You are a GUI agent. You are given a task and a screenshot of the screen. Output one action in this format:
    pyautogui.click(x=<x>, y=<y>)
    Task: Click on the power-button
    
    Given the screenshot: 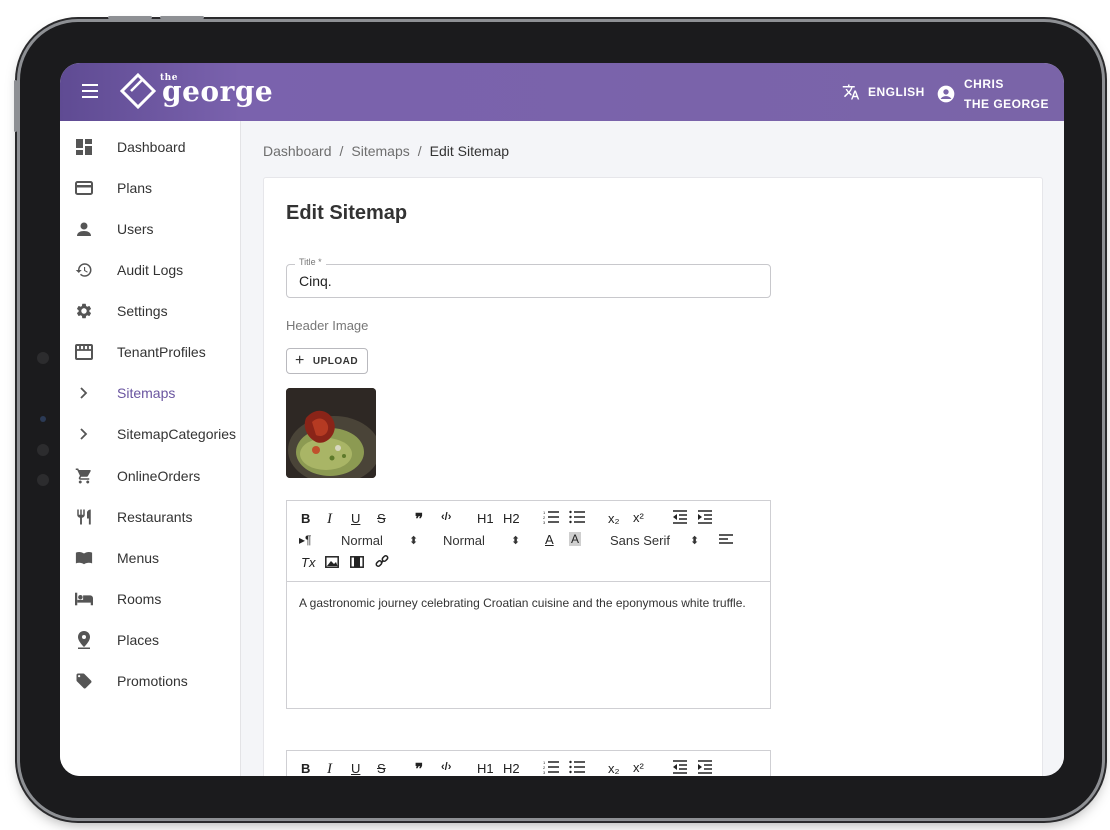 What is the action you would take?
    pyautogui.click(x=15, y=106)
    